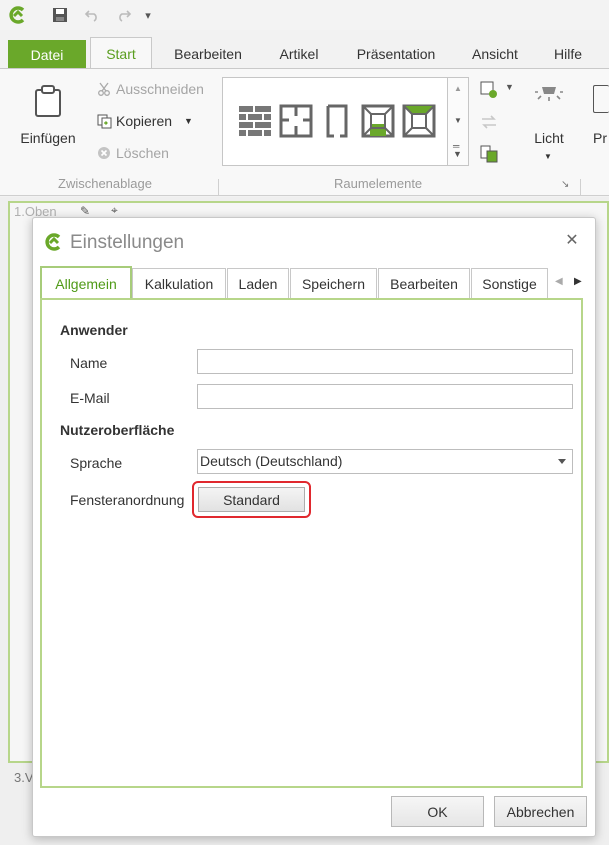 The image size is (609, 845). Describe the element at coordinates (255, 122) in the screenshot. I see `wall-brick-icon` at that location.